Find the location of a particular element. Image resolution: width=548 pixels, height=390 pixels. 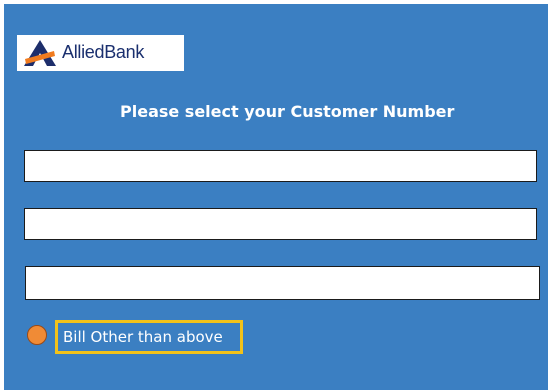

brand-name: AlliedBank is located at coordinates (103, 52).